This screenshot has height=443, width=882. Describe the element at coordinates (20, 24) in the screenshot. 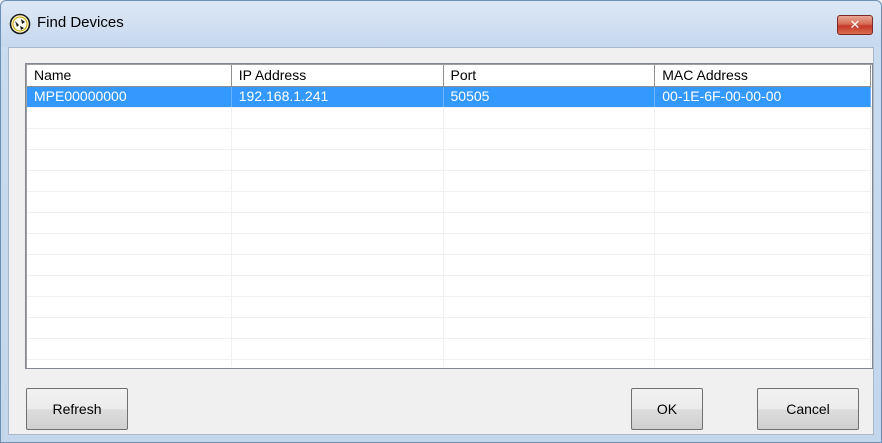

I see `device-search-icon` at that location.